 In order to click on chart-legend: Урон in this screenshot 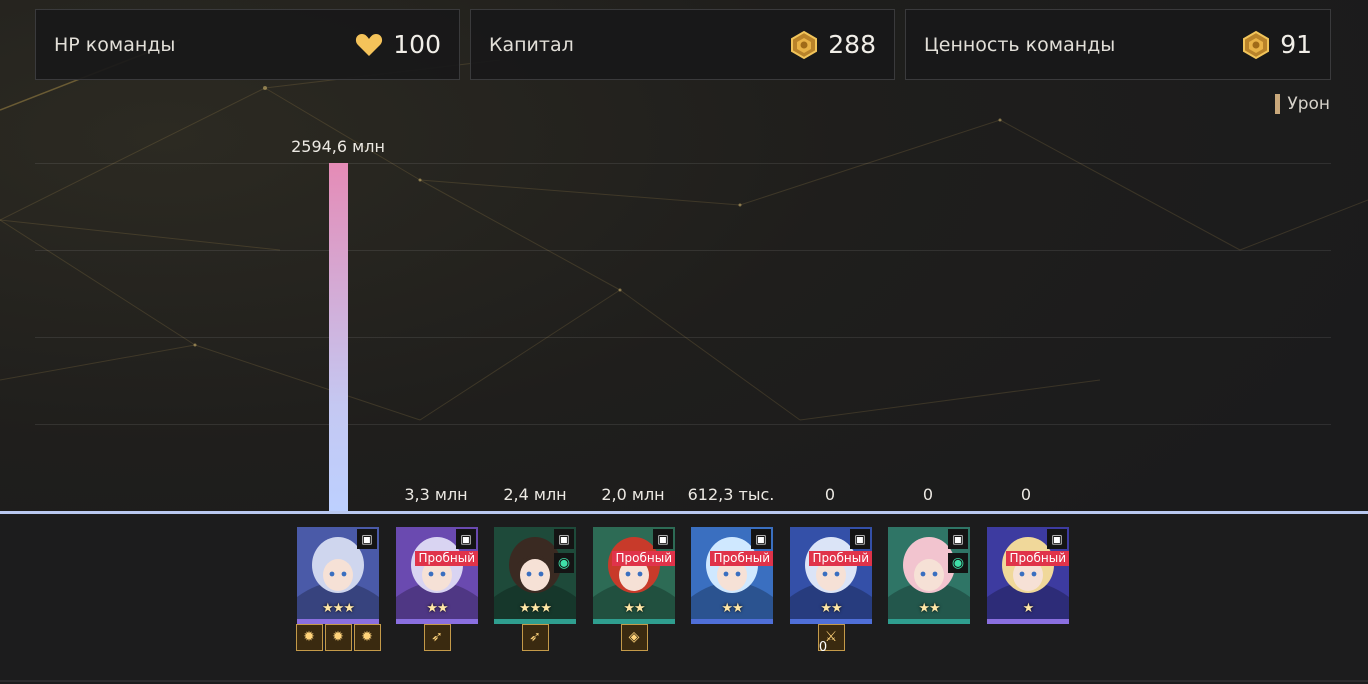, I will do `click(1302, 104)`.